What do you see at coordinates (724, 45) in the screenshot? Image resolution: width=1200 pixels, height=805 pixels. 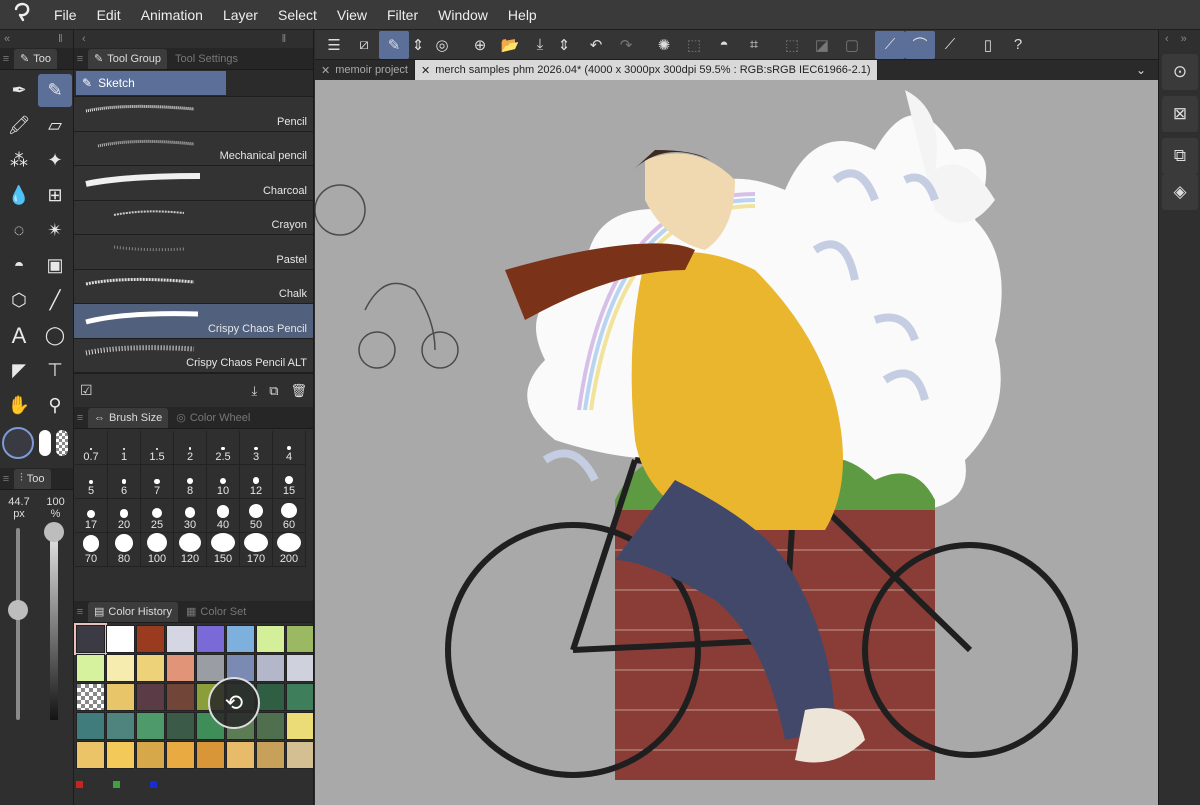 I see `fill-icon: ◓` at bounding box center [724, 45].